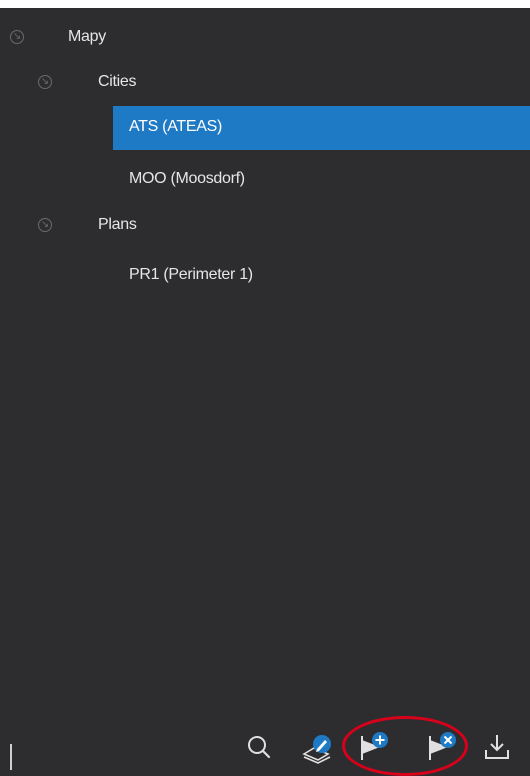 Image resolution: width=530 pixels, height=776 pixels. Describe the element at coordinates (191, 274) in the screenshot. I see `tree-item-label: PR1 (Perimeter 1)` at that location.